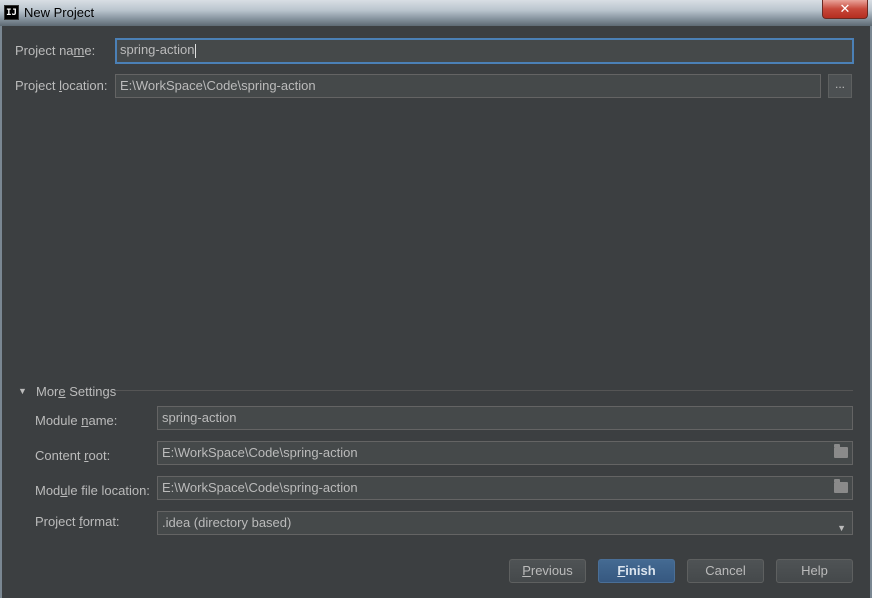 Image resolution: width=872 pixels, height=598 pixels. Describe the element at coordinates (505, 523) in the screenshot. I see `project-format-select: .idea (directory based) ▼` at that location.